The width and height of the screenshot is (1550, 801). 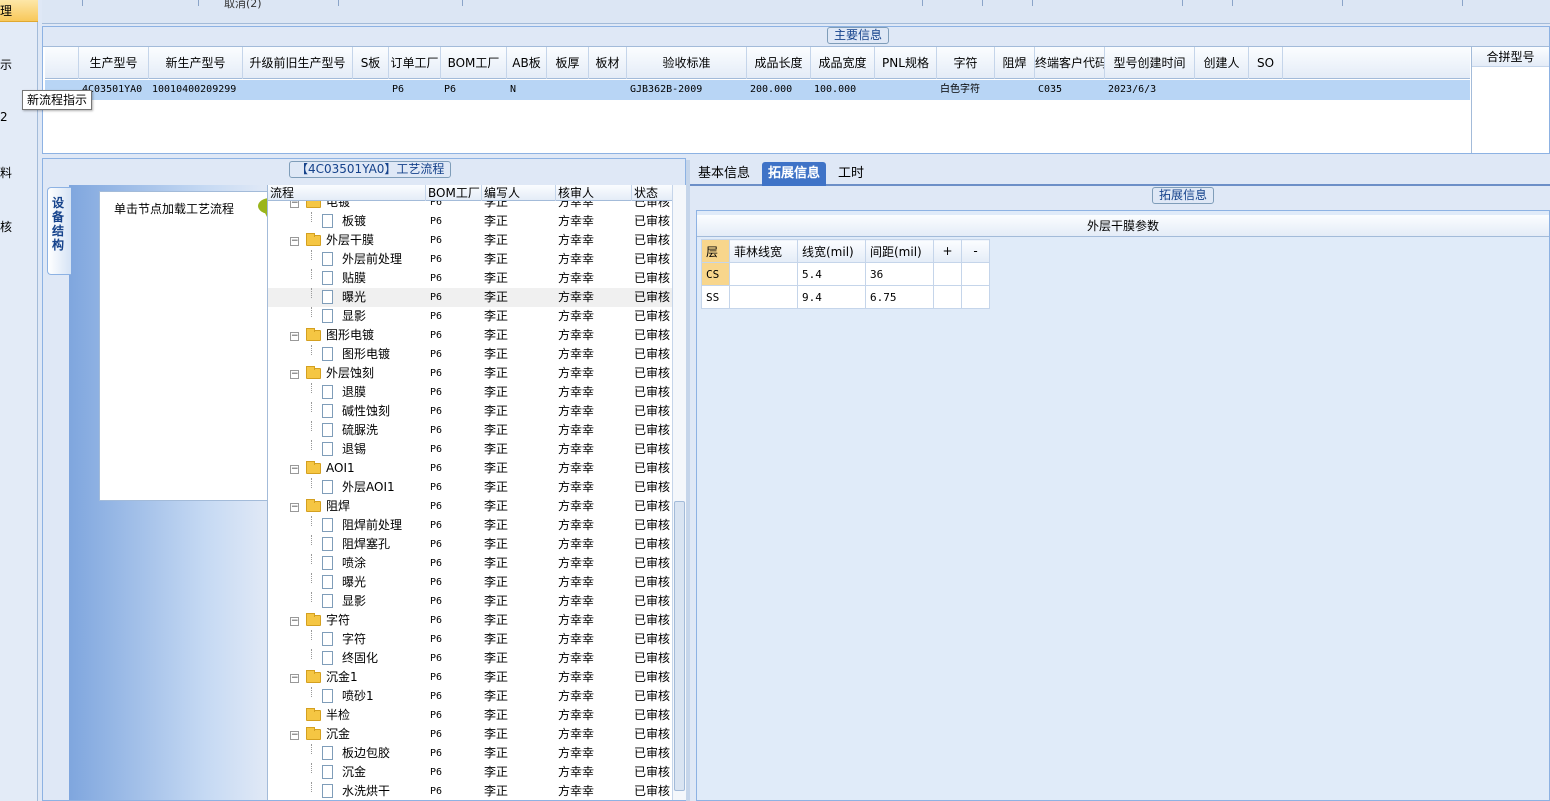 I want to click on cell: GJB362B-2009, so click(x=687, y=90).